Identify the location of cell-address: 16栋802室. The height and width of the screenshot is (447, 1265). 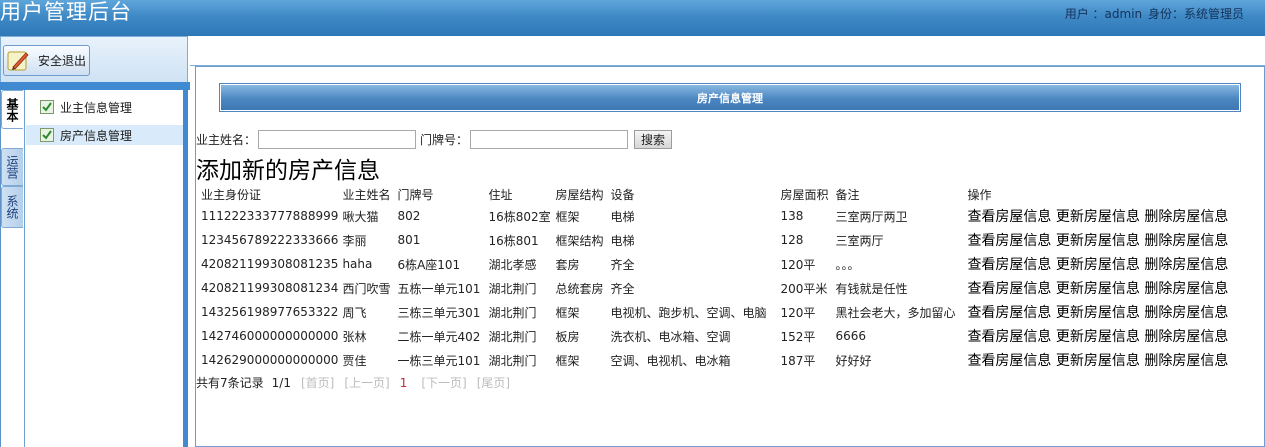
(519, 216).